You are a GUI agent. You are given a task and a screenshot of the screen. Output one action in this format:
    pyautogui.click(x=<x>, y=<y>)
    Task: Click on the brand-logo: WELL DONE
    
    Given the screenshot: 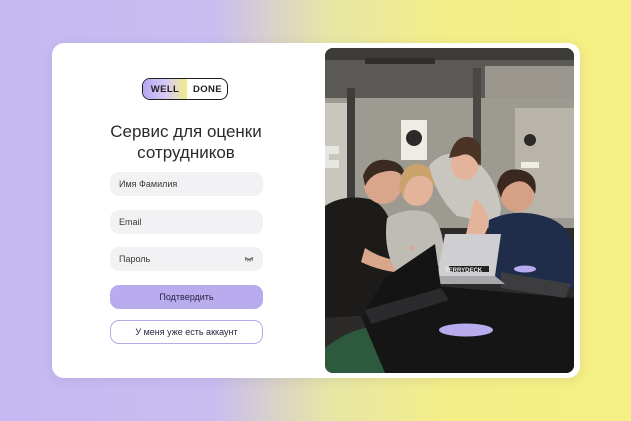 What is the action you would take?
    pyautogui.click(x=185, y=89)
    